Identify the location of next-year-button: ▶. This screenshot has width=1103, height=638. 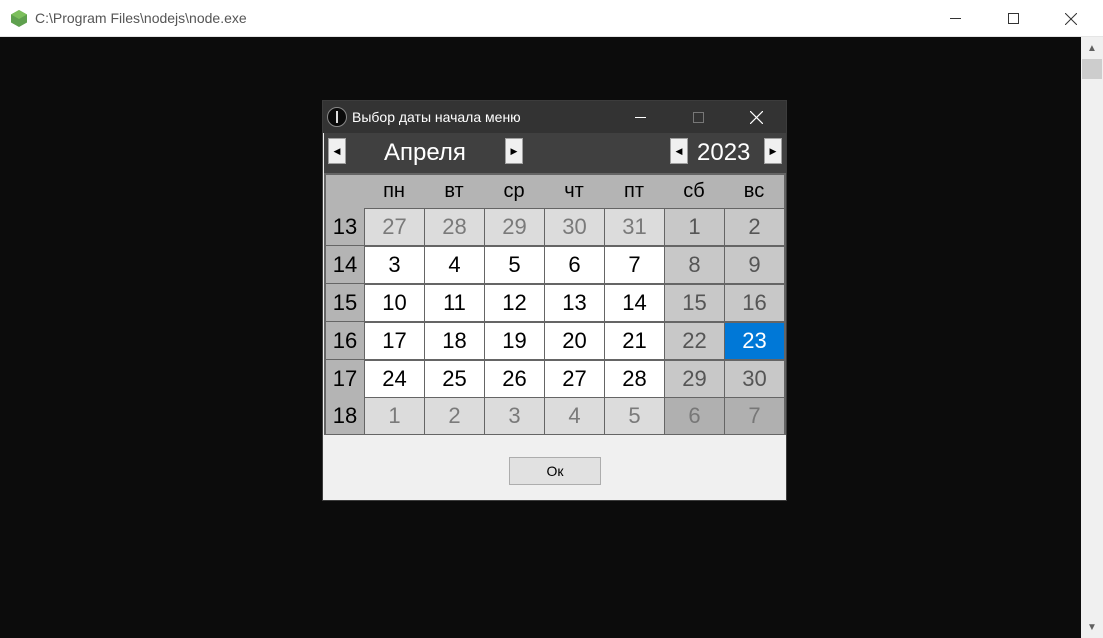
(773, 151).